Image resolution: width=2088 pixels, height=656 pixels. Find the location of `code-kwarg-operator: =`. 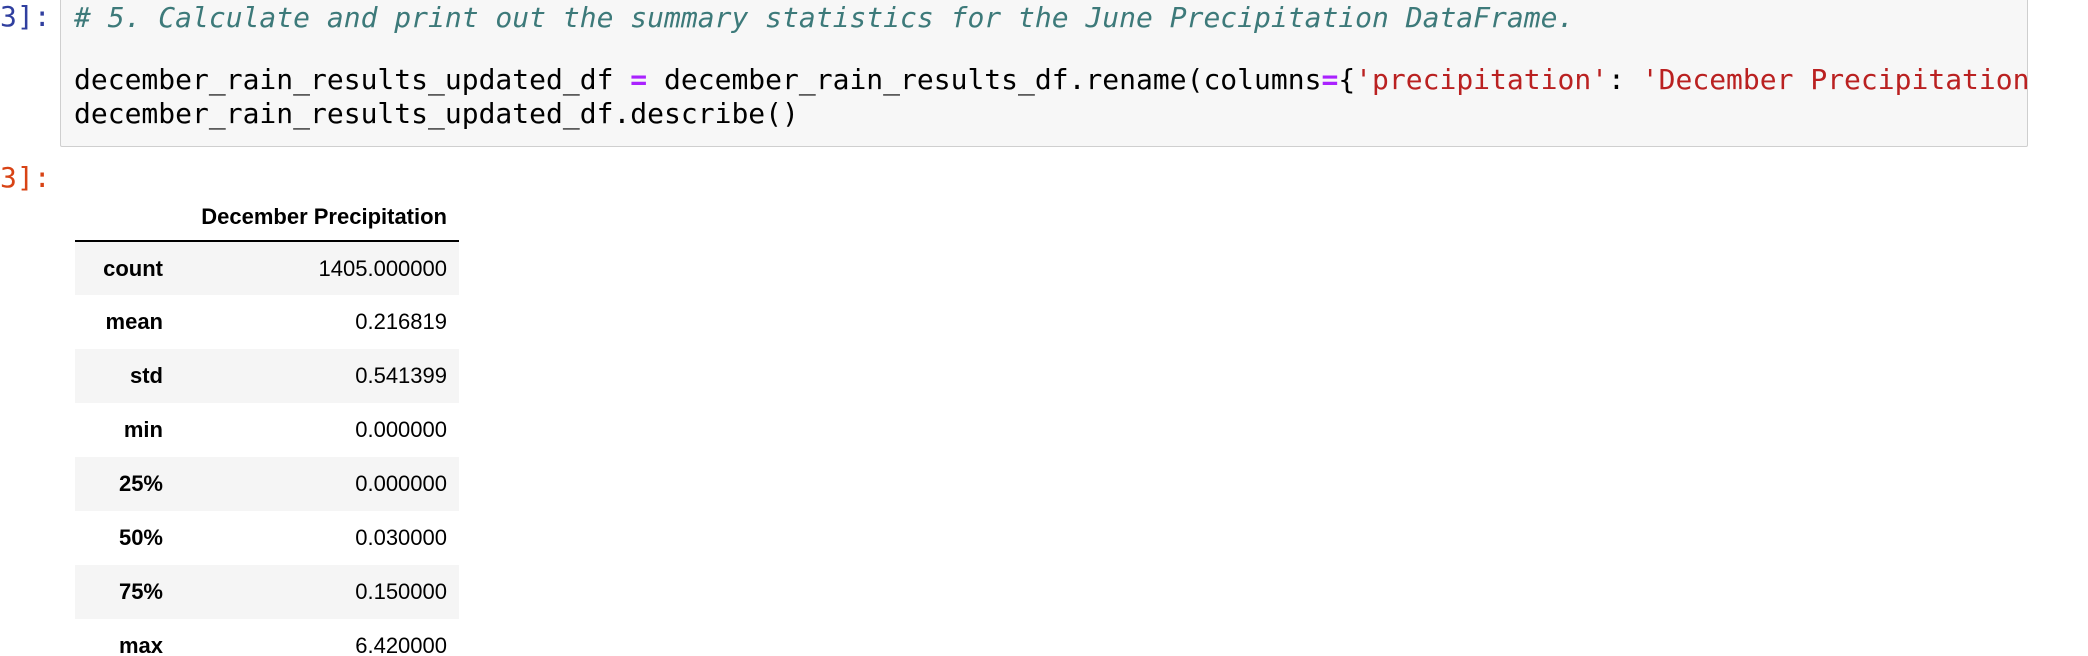

code-kwarg-operator: = is located at coordinates (1330, 79).